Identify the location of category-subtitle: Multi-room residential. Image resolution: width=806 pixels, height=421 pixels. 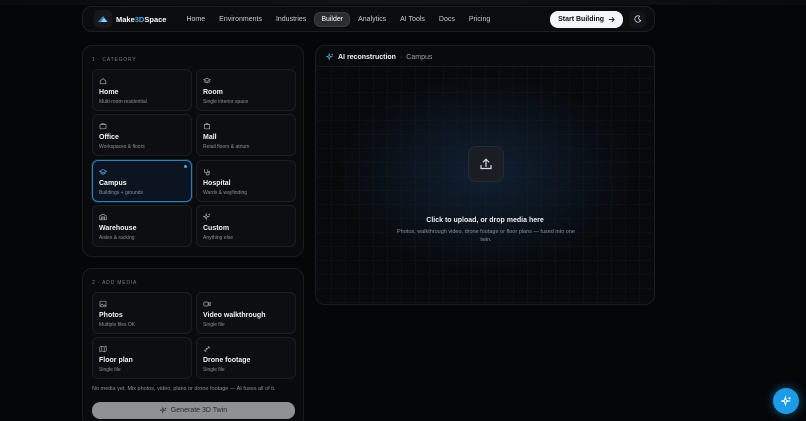
(123, 102).